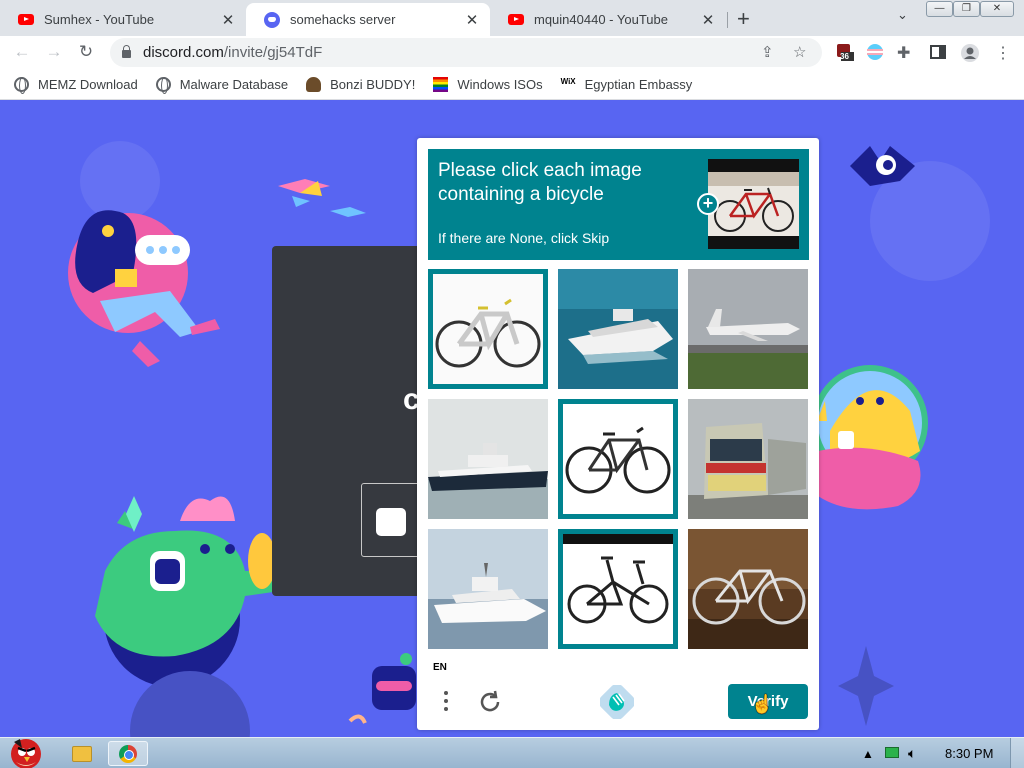 This screenshot has height=768, width=1024. Describe the element at coordinates (875, 52) in the screenshot. I see `trans-flag-extension-icon` at that location.